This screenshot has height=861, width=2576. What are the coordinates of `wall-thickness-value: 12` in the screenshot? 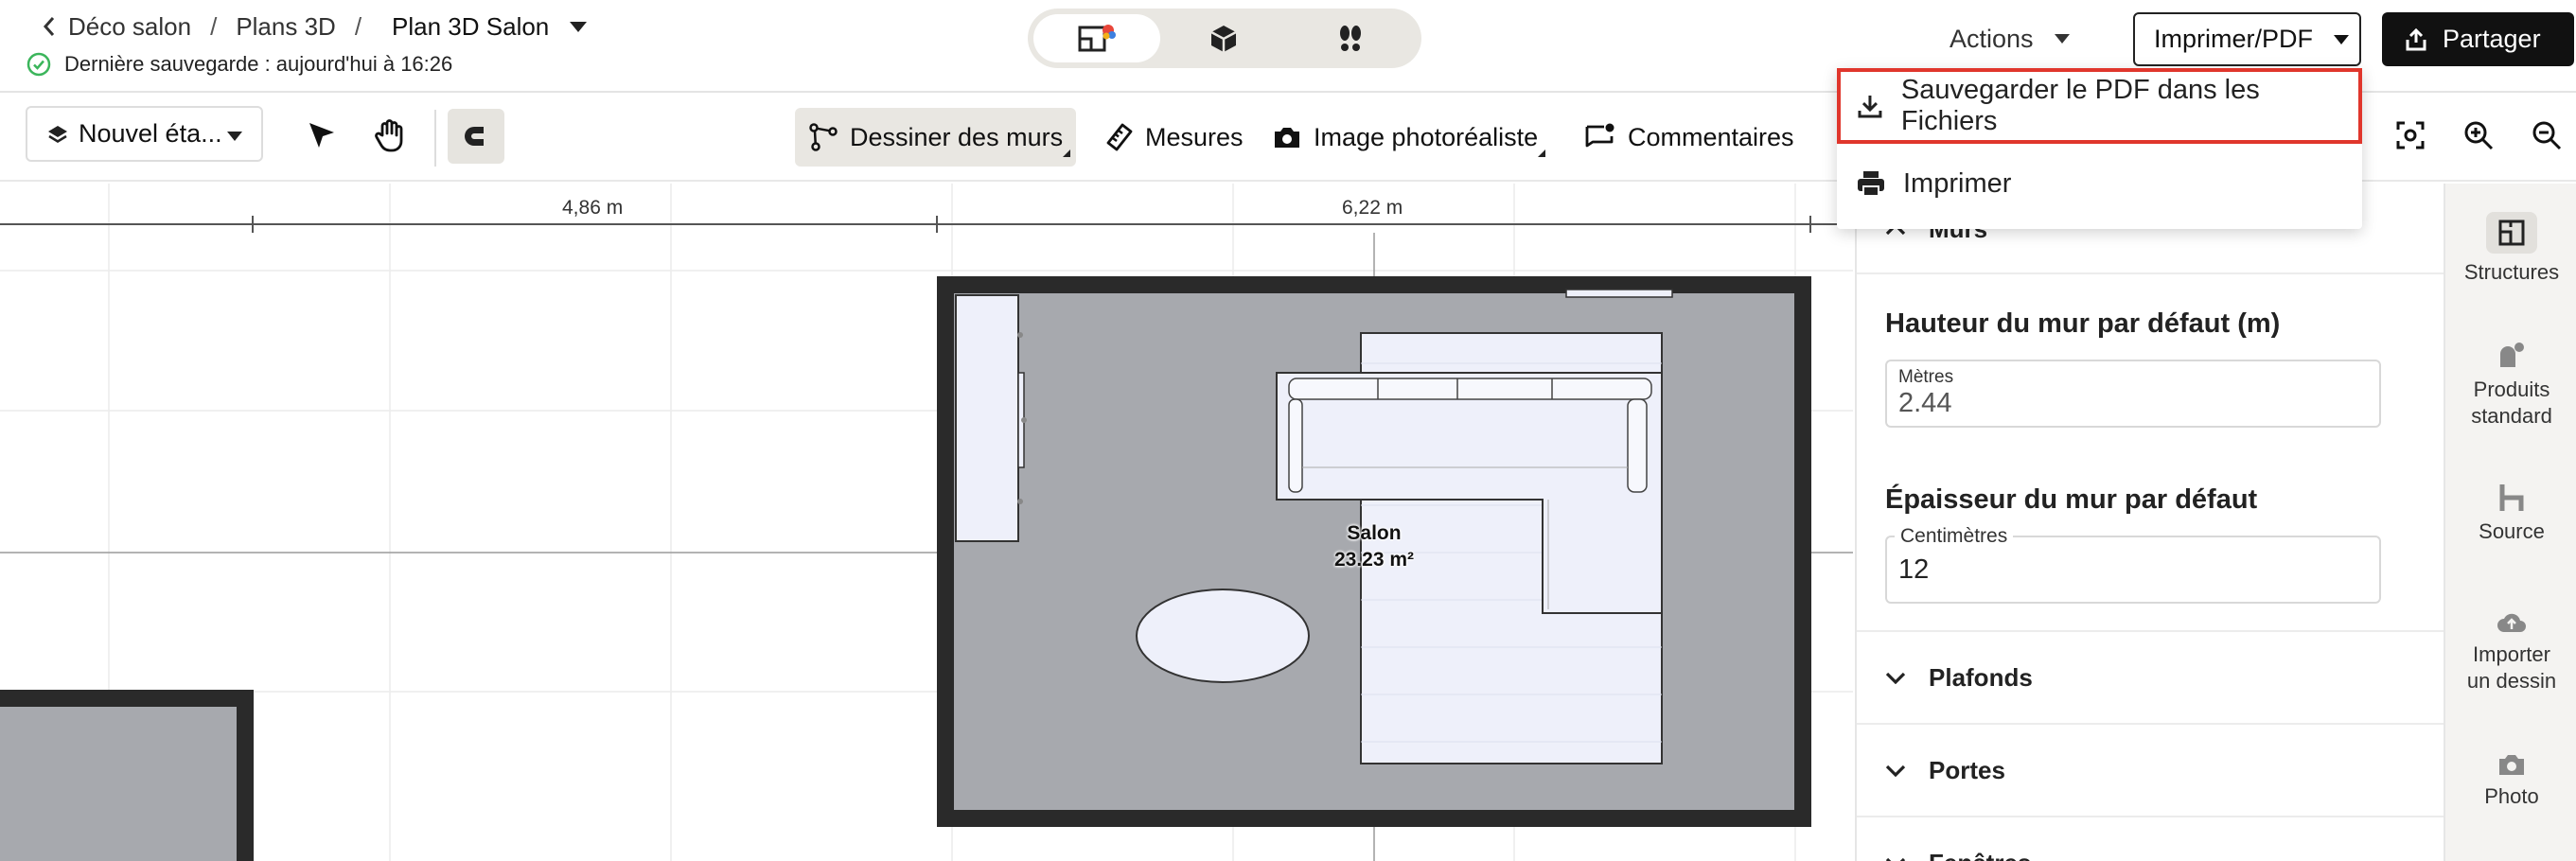 It's located at (1913, 570).